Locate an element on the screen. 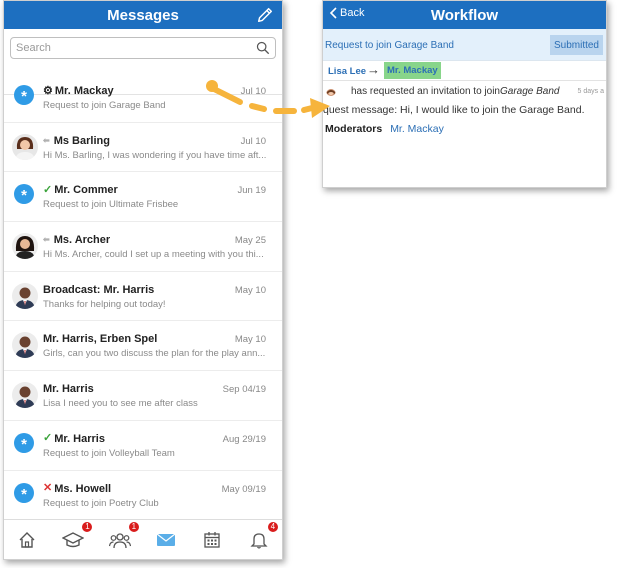  tab-calendar is located at coordinates (212, 540).